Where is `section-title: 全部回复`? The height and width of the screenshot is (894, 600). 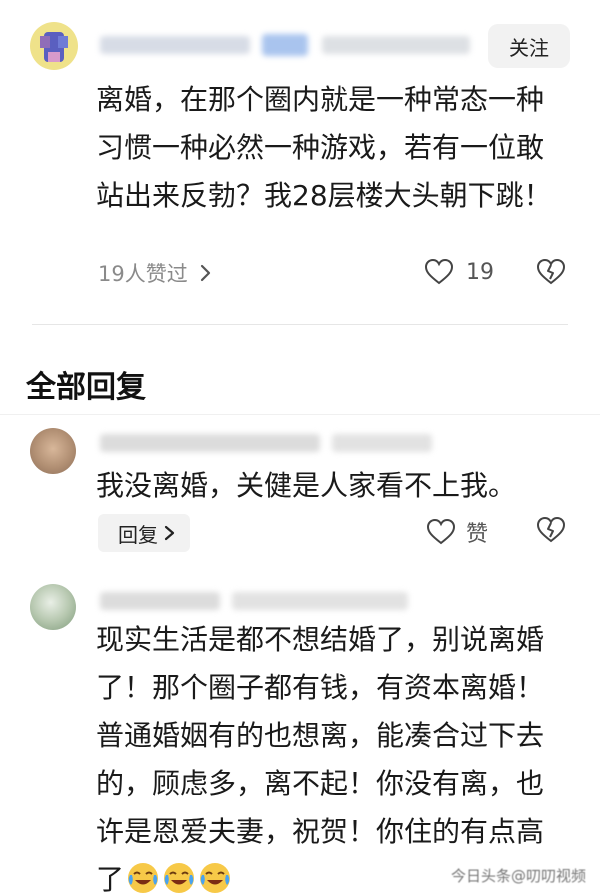 section-title: 全部回复 is located at coordinates (86, 387).